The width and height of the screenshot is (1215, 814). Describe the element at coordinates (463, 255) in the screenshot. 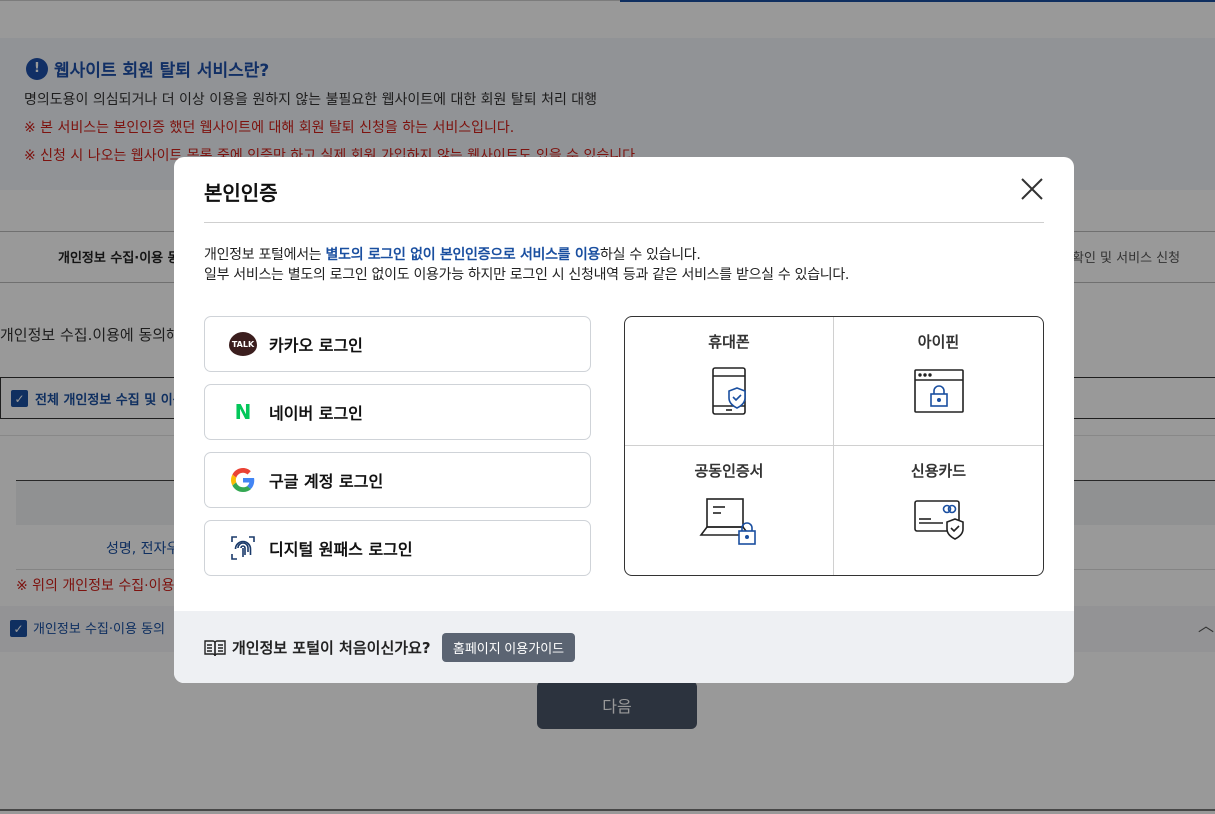

I see `desc1-highlight: 별도의 로그인 없이 본인인증으로 서비스를 이용` at that location.